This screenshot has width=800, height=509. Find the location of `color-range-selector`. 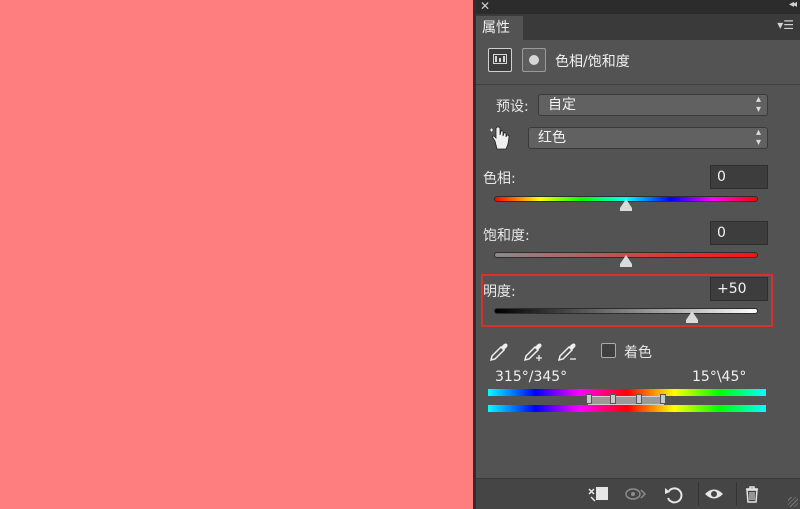

color-range-selector is located at coordinates (626, 400).